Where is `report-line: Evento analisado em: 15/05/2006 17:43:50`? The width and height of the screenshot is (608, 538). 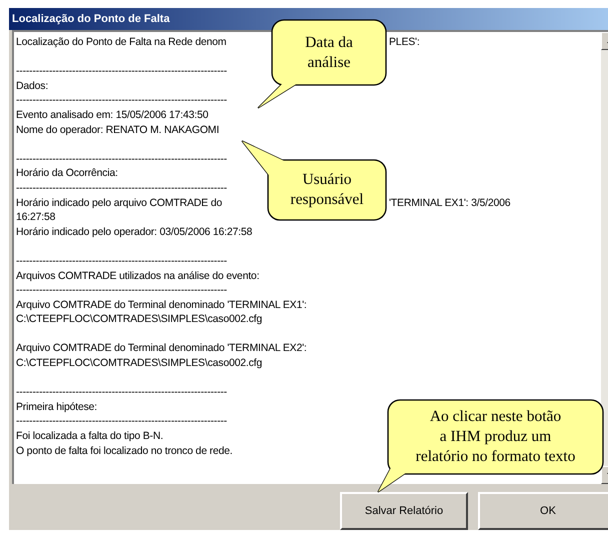
report-line: Evento analisado em: 15/05/2006 17:43:50 is located at coordinates (112, 114).